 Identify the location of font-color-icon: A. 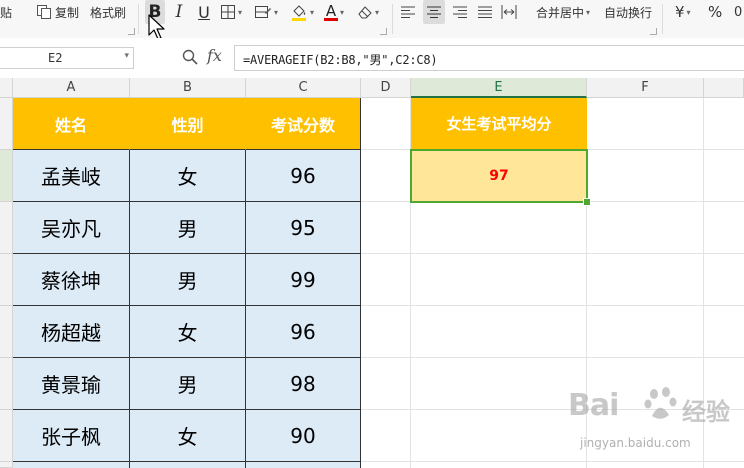
(331, 11).